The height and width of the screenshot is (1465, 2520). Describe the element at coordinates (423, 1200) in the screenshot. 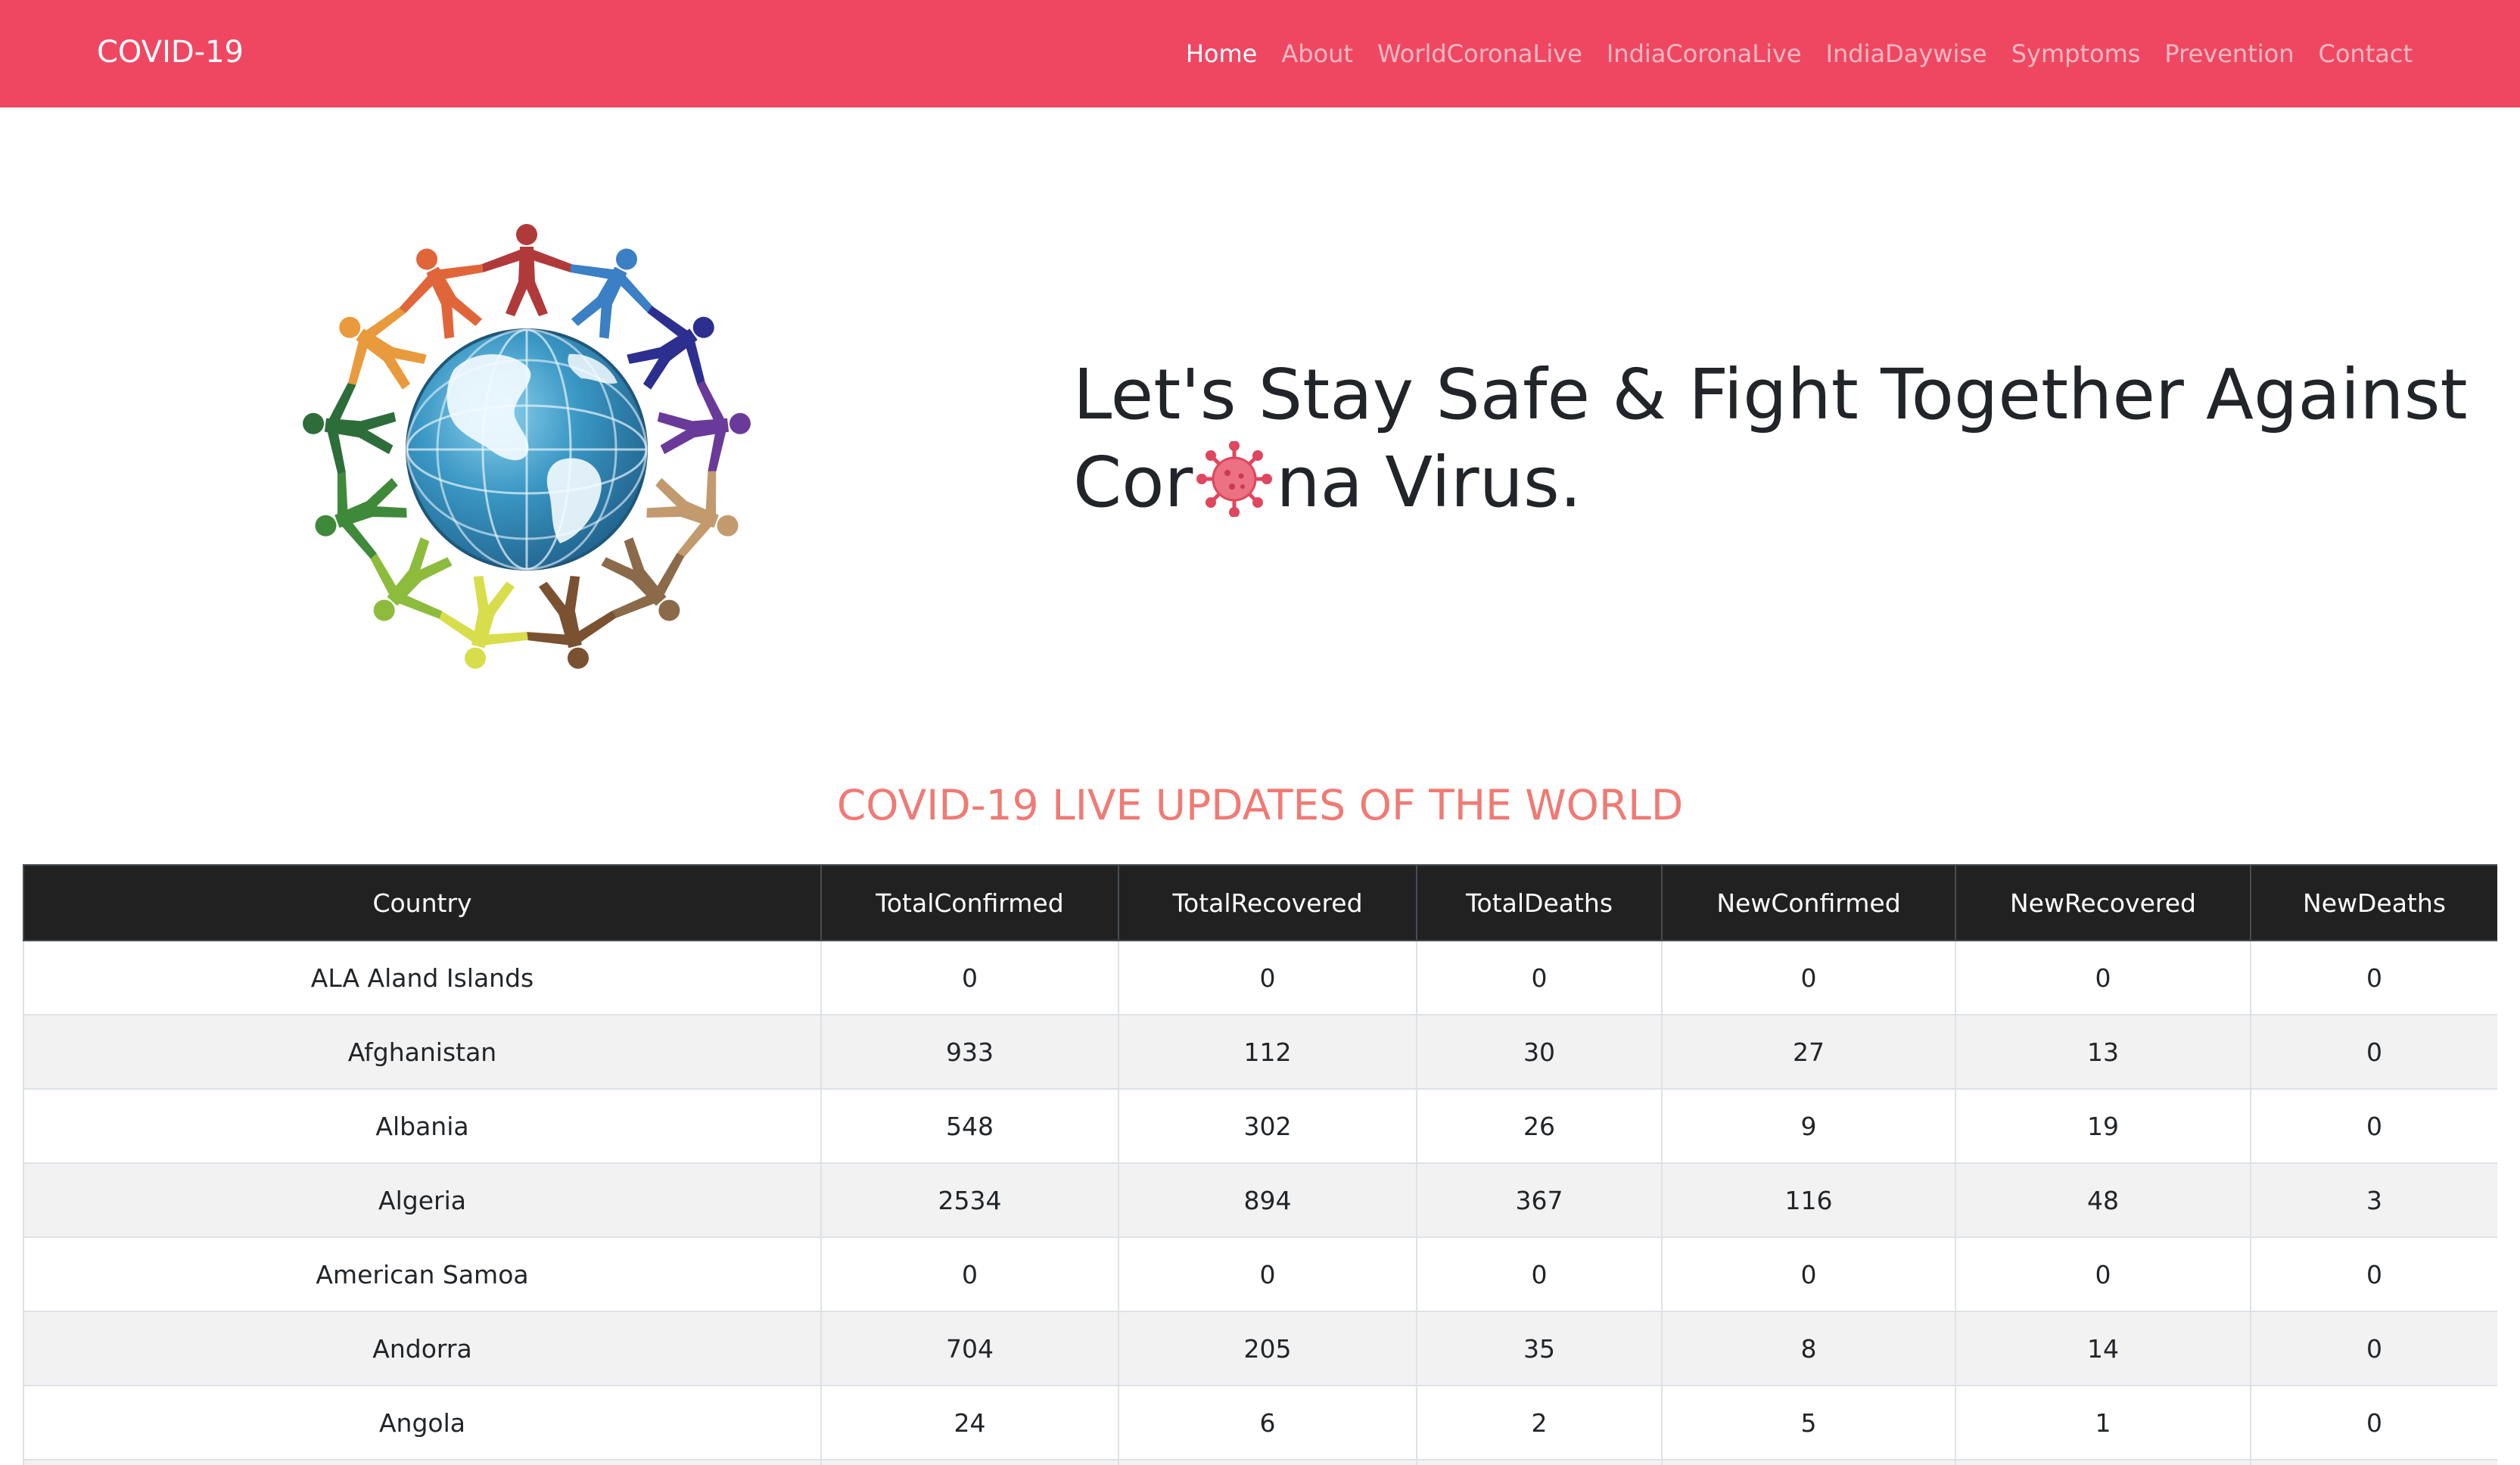

I see `table-cell: Algeria` at that location.